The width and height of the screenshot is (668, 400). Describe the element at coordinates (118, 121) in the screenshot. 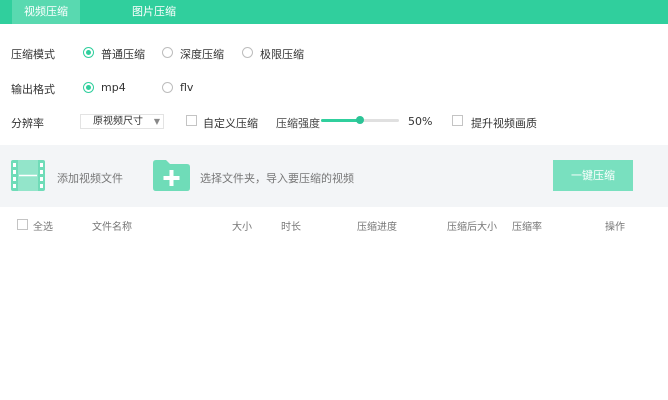

I see `resolution-select-value: 原视频尺寸` at that location.